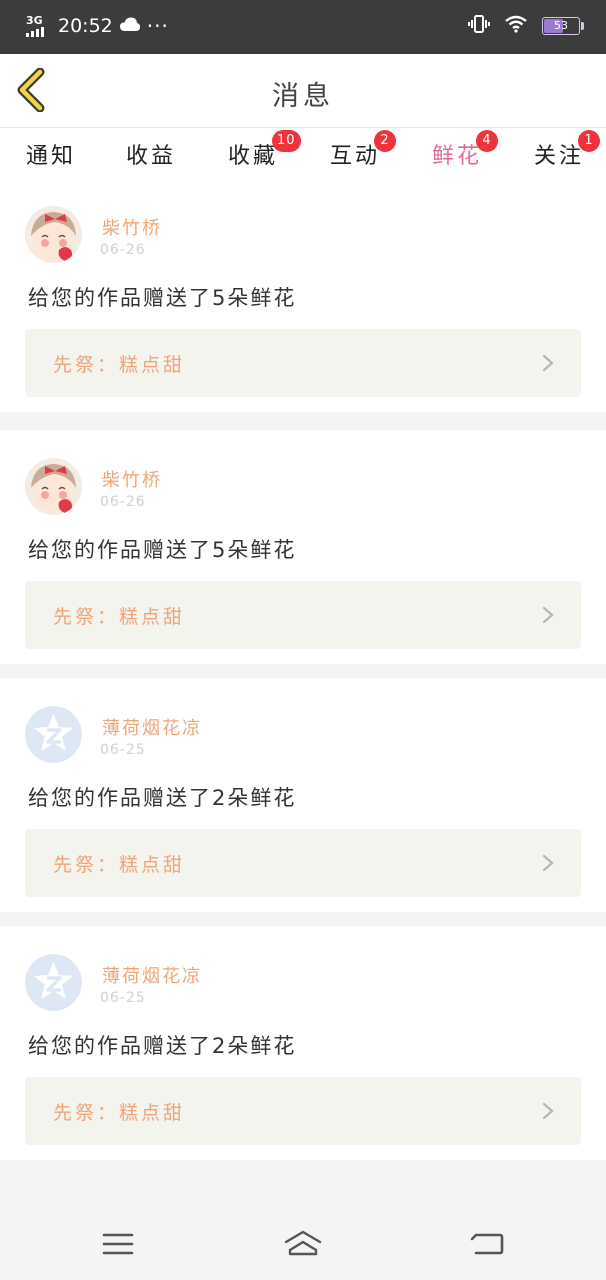 The image size is (606, 1280). What do you see at coordinates (589, 141) in the screenshot?
I see `unread-badge: 1` at bounding box center [589, 141].